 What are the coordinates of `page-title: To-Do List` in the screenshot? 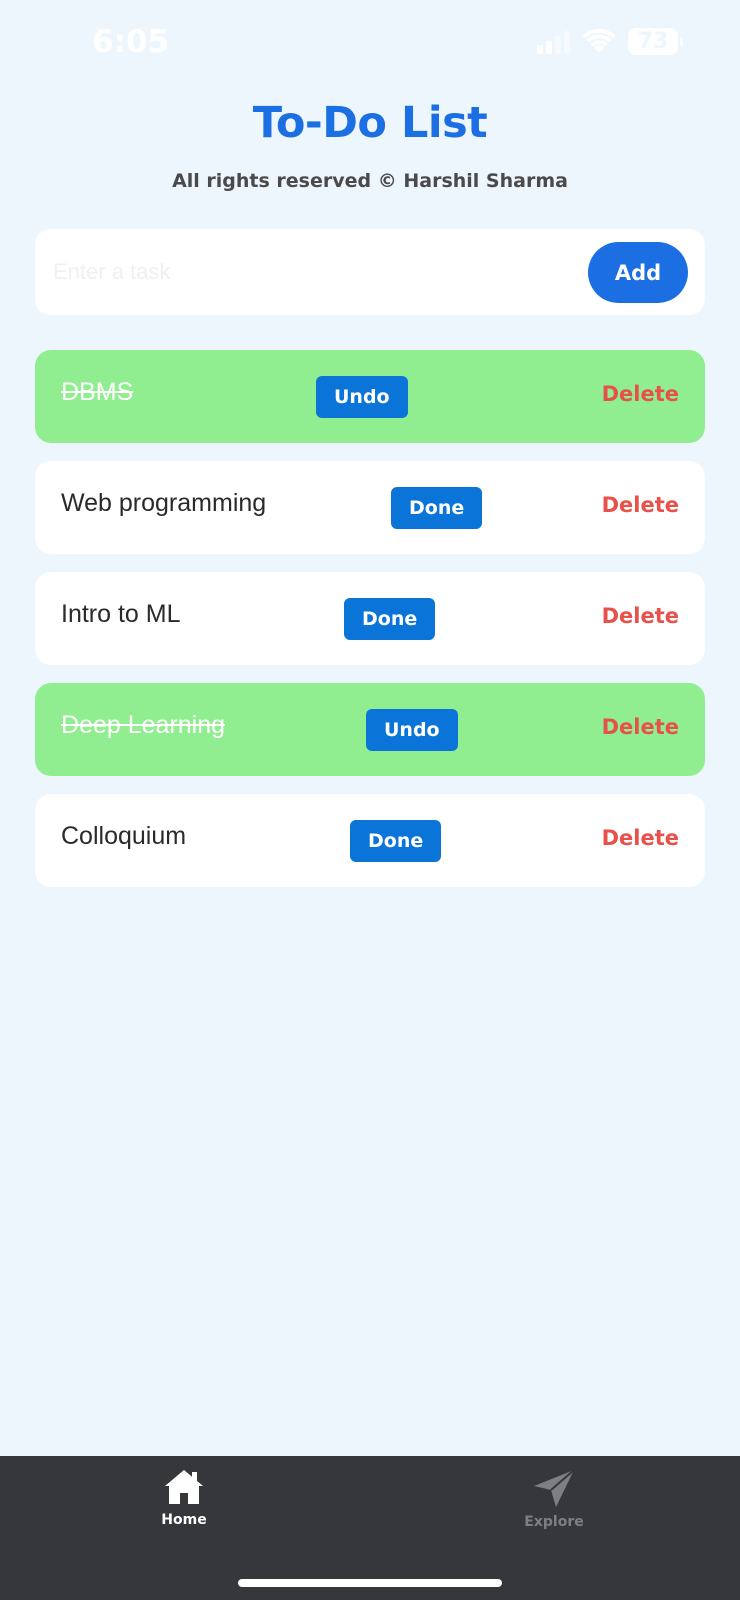 It's located at (370, 123).